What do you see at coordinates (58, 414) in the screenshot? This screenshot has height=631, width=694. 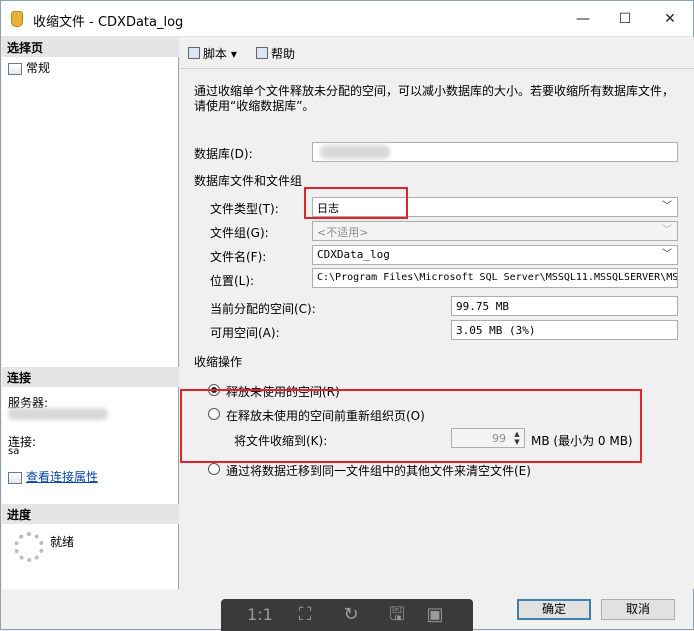 I see `server-value-redacted` at bounding box center [58, 414].